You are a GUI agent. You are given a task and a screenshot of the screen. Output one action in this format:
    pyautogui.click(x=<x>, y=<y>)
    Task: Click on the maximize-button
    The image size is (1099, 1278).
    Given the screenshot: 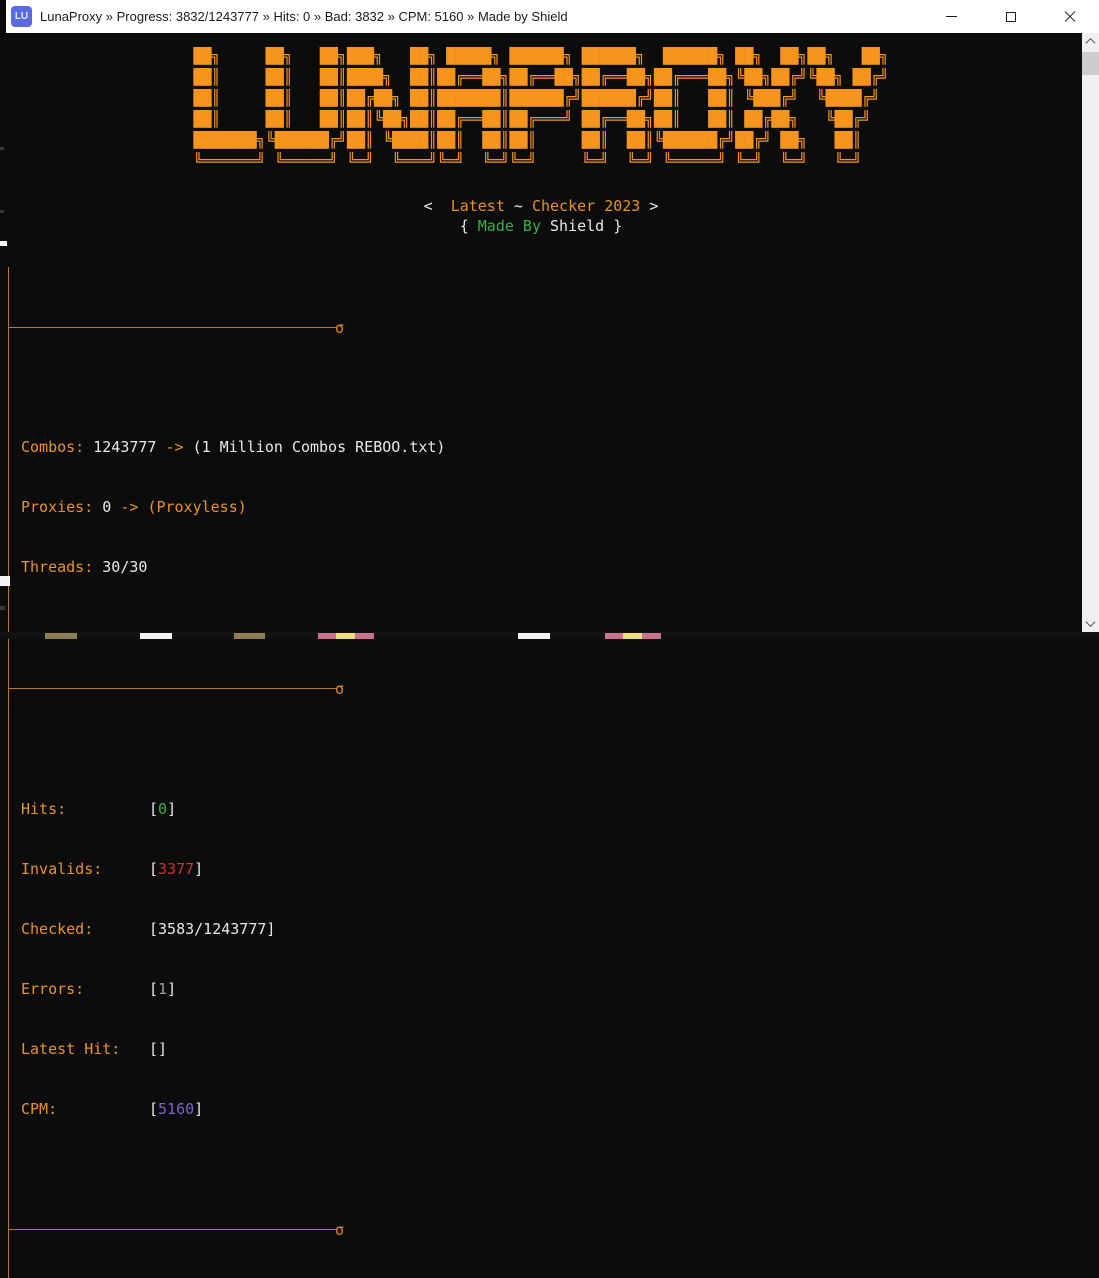 What is the action you would take?
    pyautogui.click(x=1010, y=16)
    